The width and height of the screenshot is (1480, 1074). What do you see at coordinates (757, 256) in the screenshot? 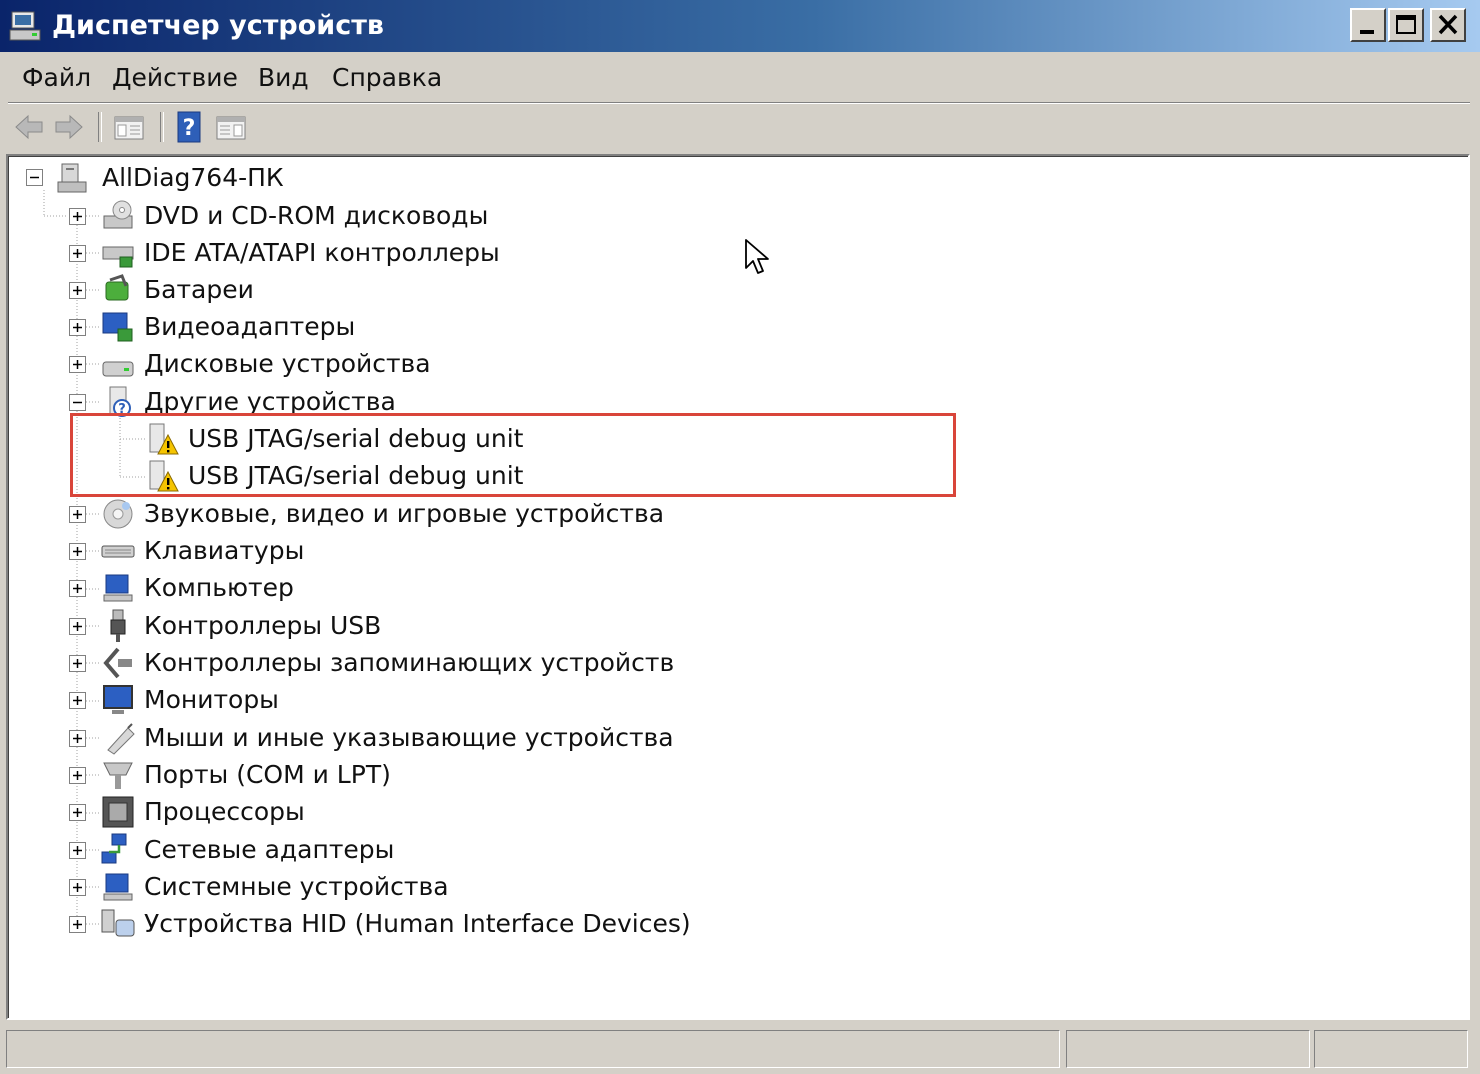
I see `mouse-cursor-icon` at bounding box center [757, 256].